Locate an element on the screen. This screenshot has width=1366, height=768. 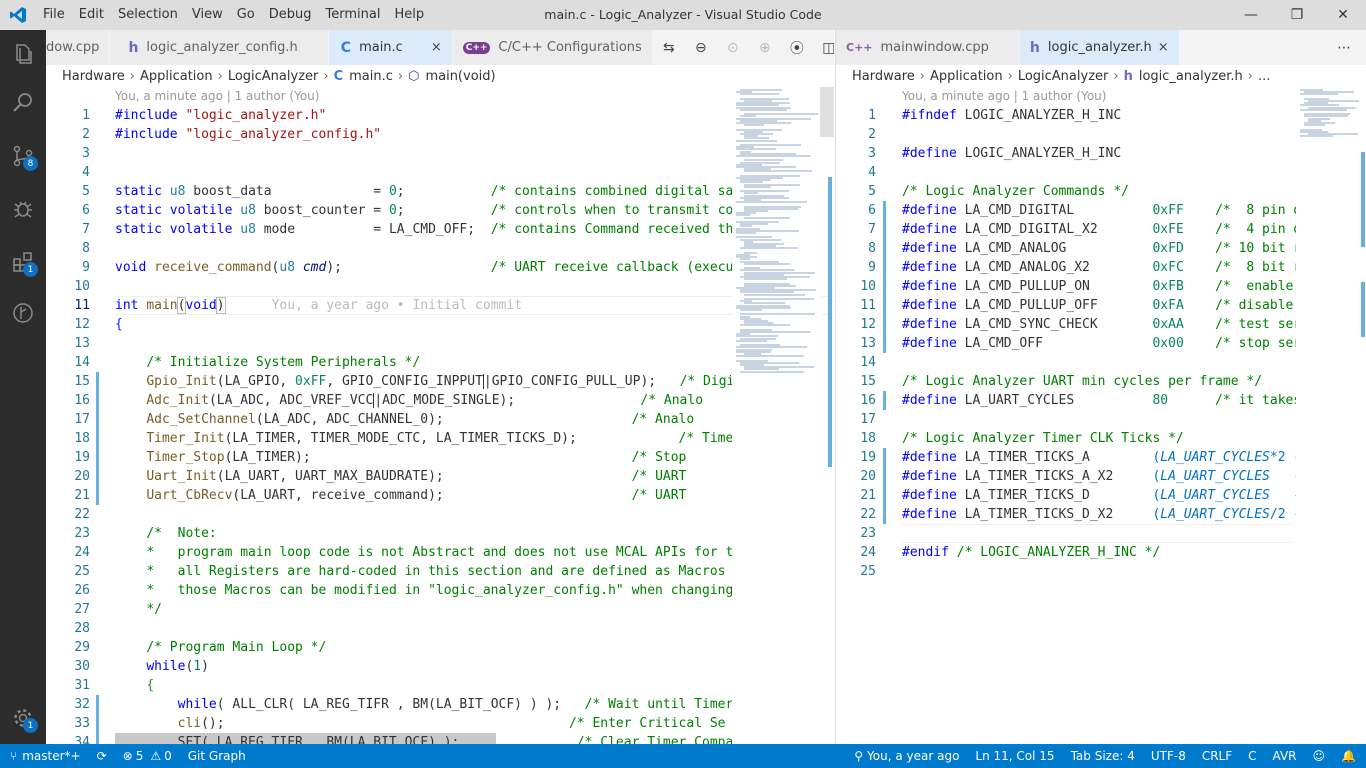
right-scrollbar is located at coordinates (1359, 415).